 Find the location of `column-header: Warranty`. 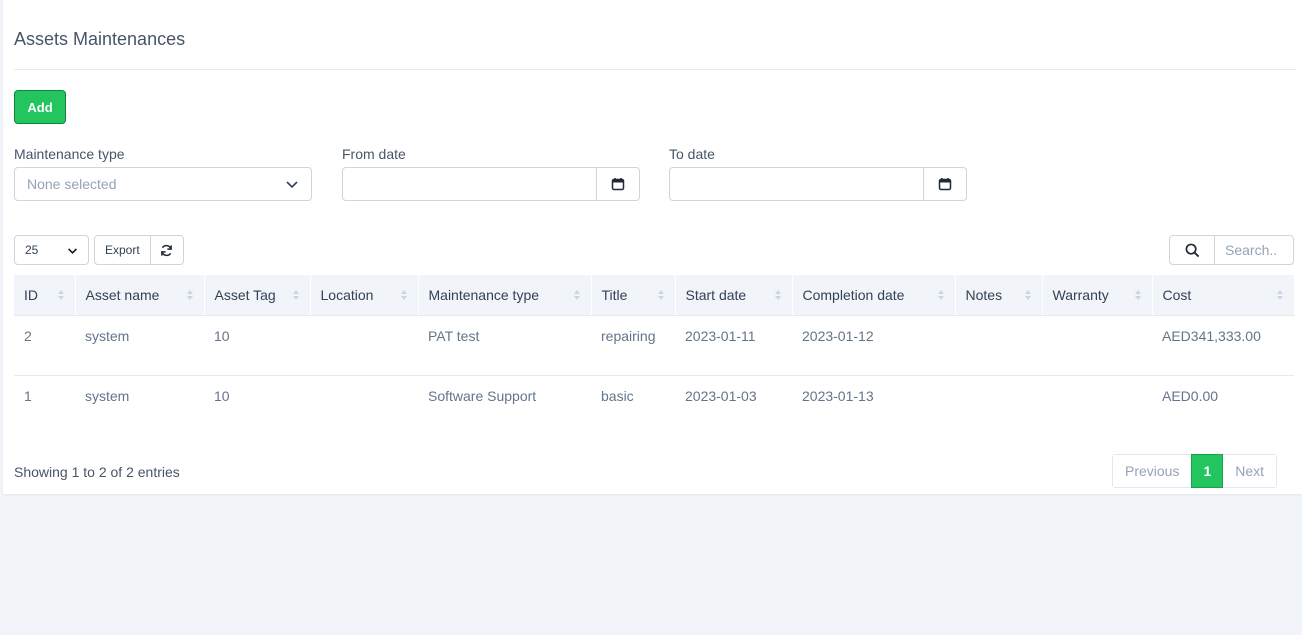

column-header: Warranty is located at coordinates (1097, 295).